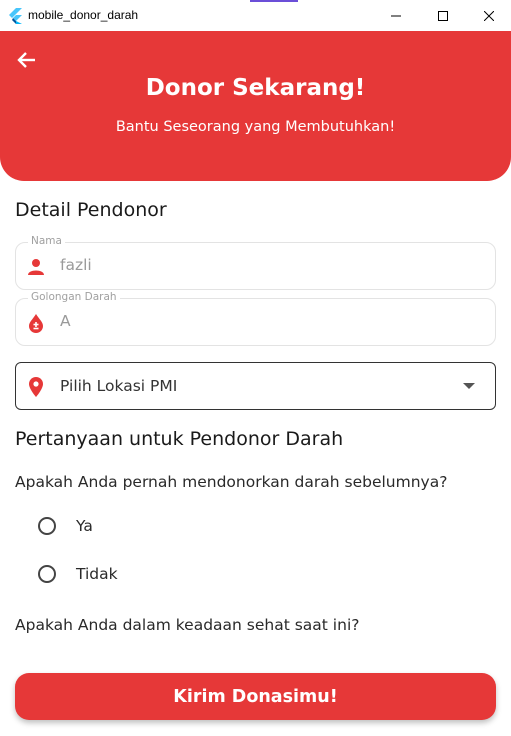 This screenshot has width=511, height=736. I want to click on location-pin-icon, so click(36, 387).